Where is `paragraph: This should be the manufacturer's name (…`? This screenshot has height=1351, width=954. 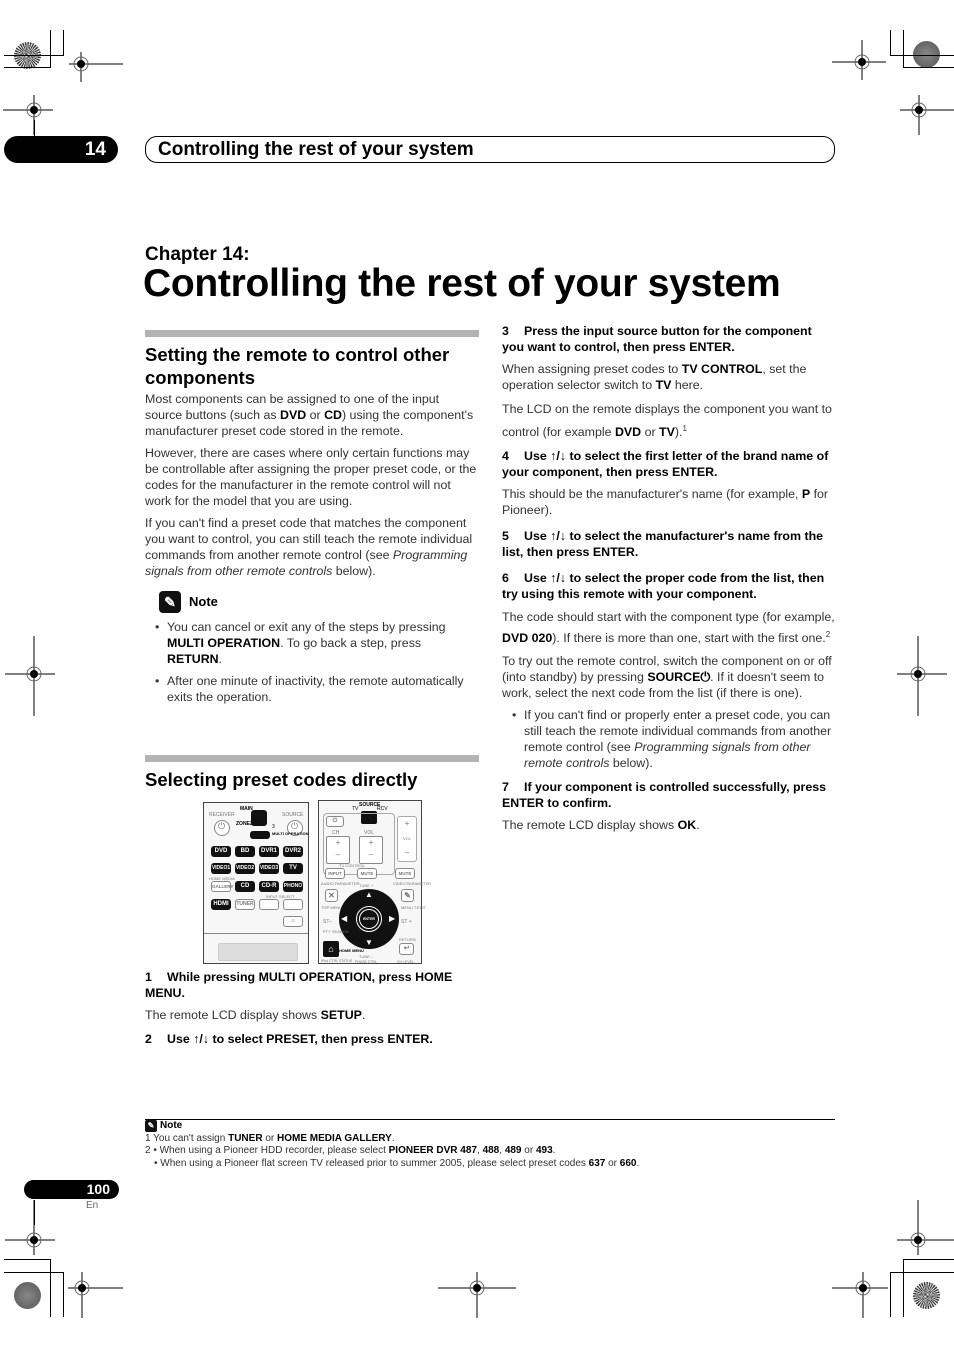 paragraph: This should be the manufacturer's name (… is located at coordinates (669, 502).